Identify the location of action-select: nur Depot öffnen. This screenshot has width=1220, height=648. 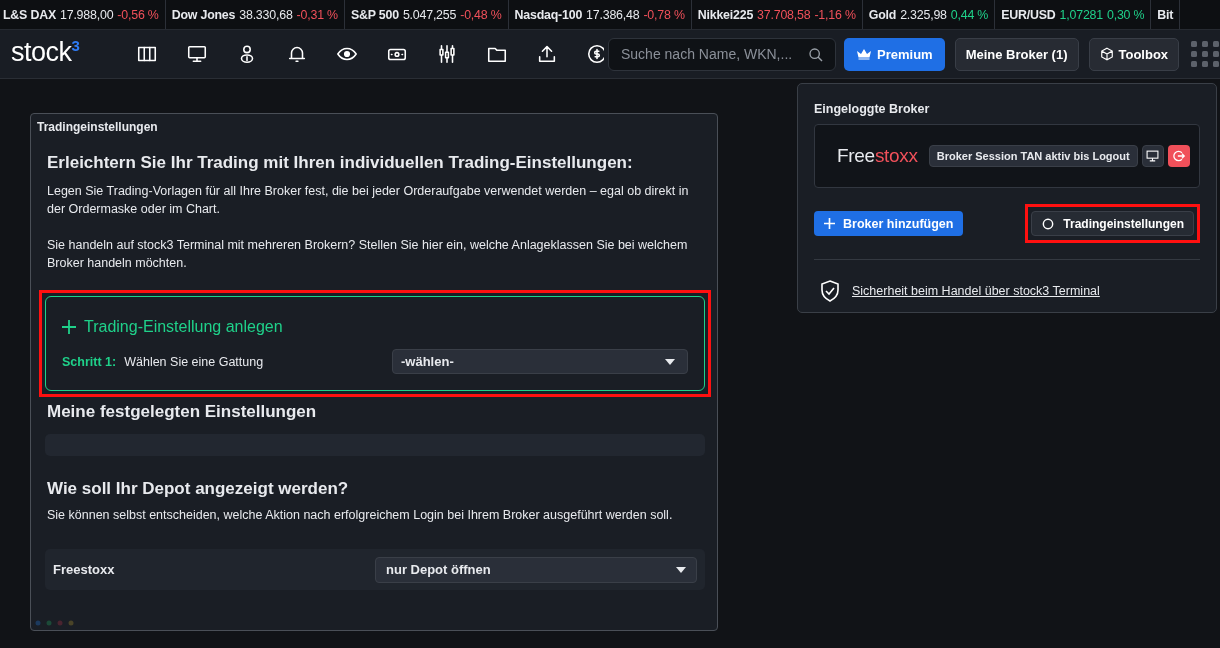
(536, 569).